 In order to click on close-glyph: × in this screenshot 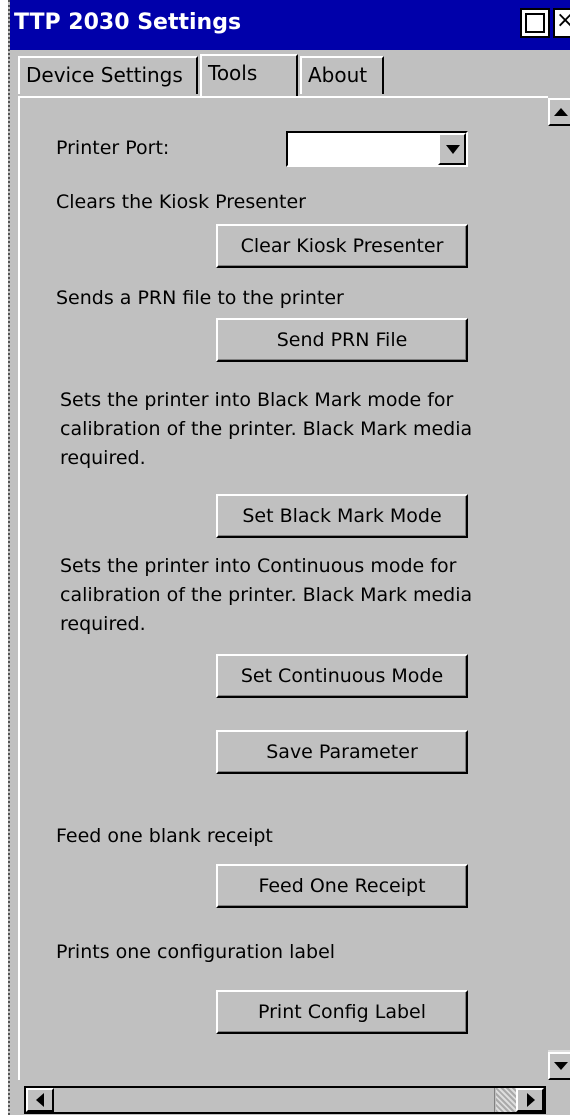, I will do `click(563, 20)`.